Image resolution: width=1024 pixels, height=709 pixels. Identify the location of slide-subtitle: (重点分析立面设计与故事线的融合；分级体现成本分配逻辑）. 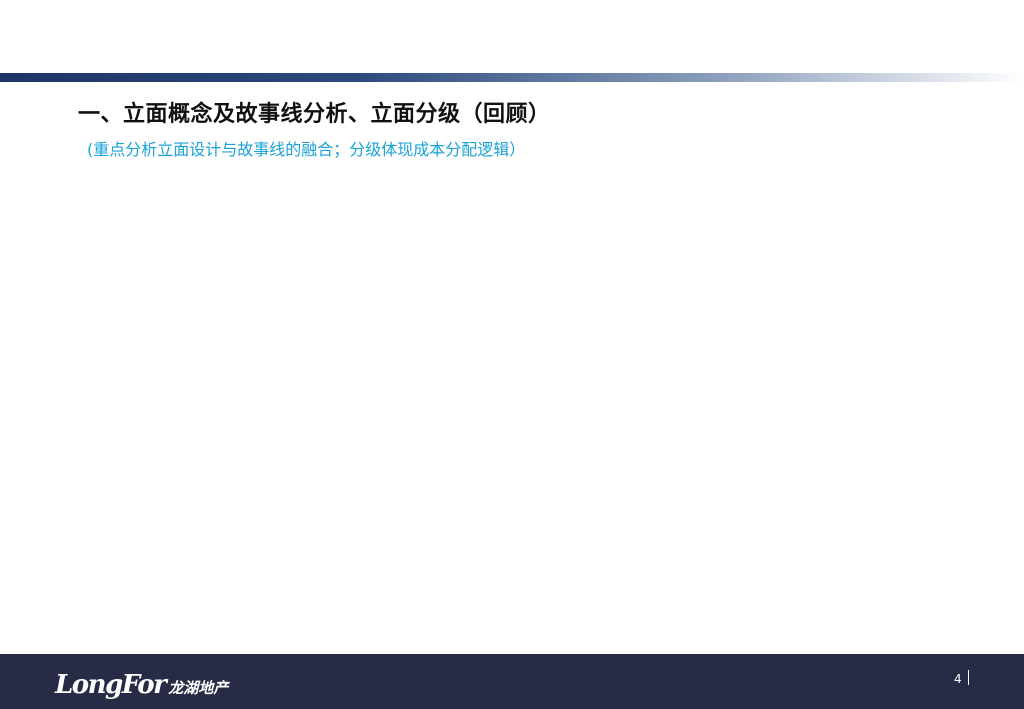
(306, 149).